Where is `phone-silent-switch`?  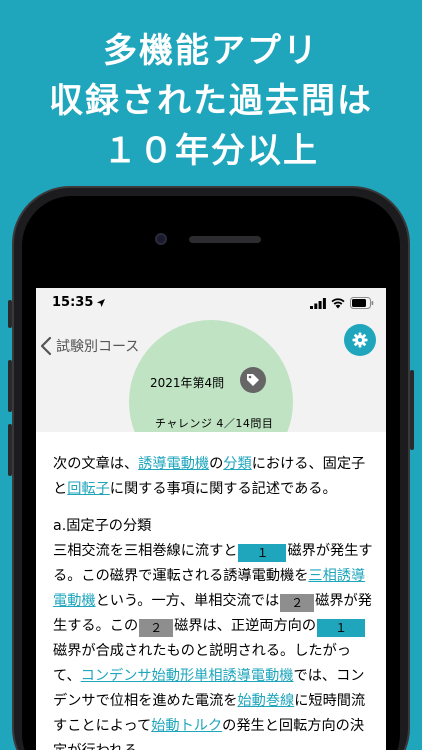 phone-silent-switch is located at coordinates (10, 314).